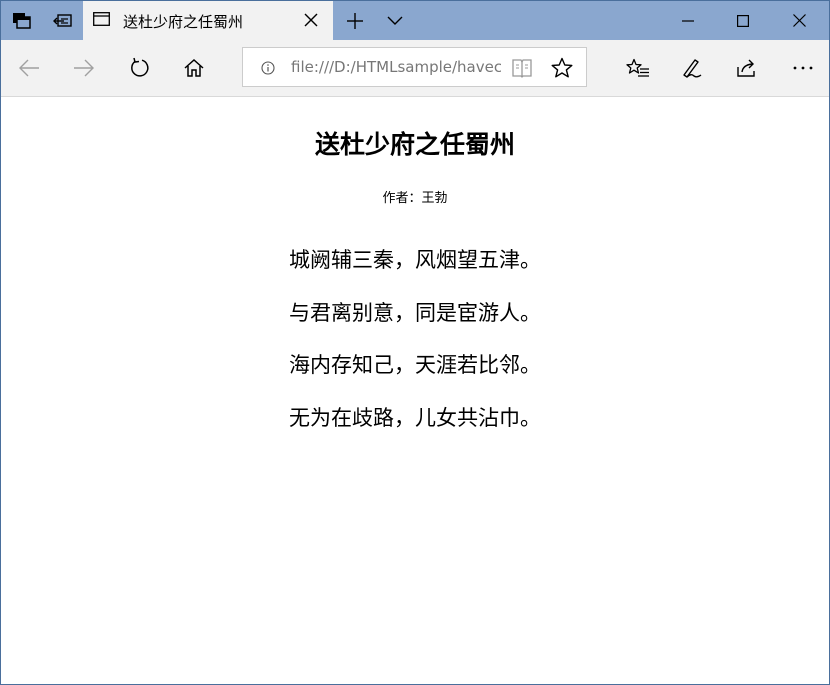 The image size is (830, 685). Describe the element at coordinates (415, 260) in the screenshot. I see `poem-line: 城阙辅三秦，风烟望五津。` at that location.